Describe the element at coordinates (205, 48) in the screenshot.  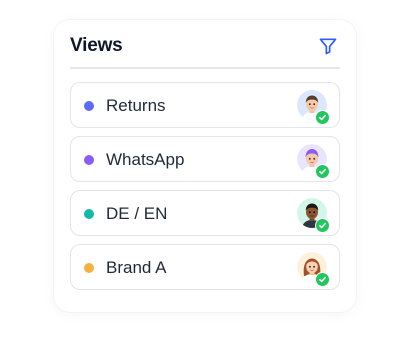
I see `panel-header: Views` at that location.